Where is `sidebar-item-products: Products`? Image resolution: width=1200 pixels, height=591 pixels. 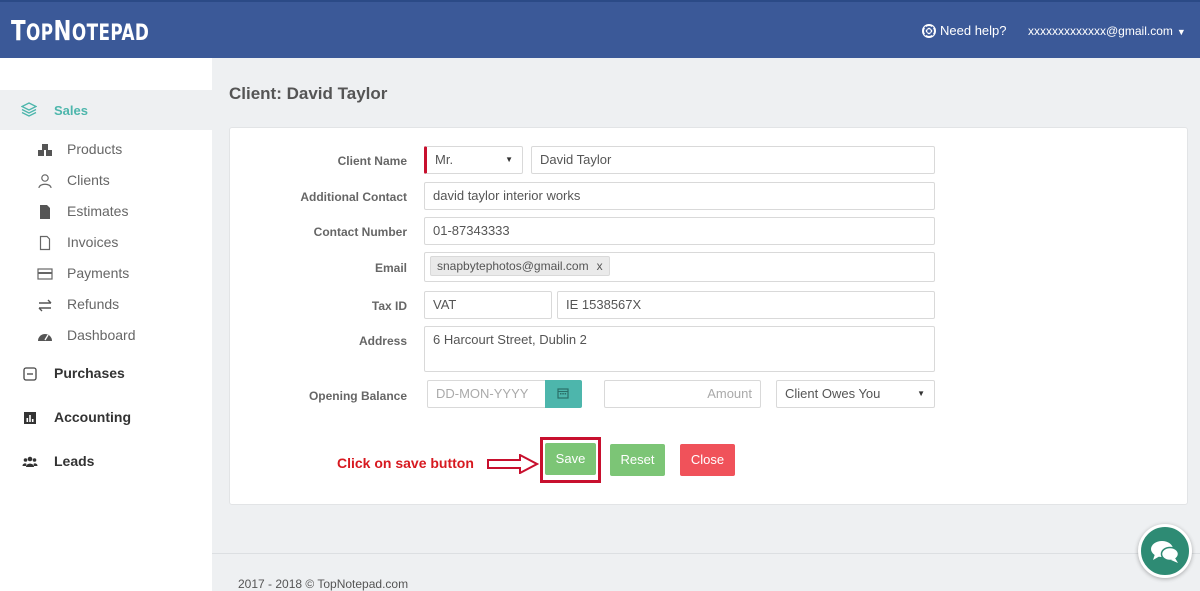
sidebar-item-products: Products is located at coordinates (106, 150).